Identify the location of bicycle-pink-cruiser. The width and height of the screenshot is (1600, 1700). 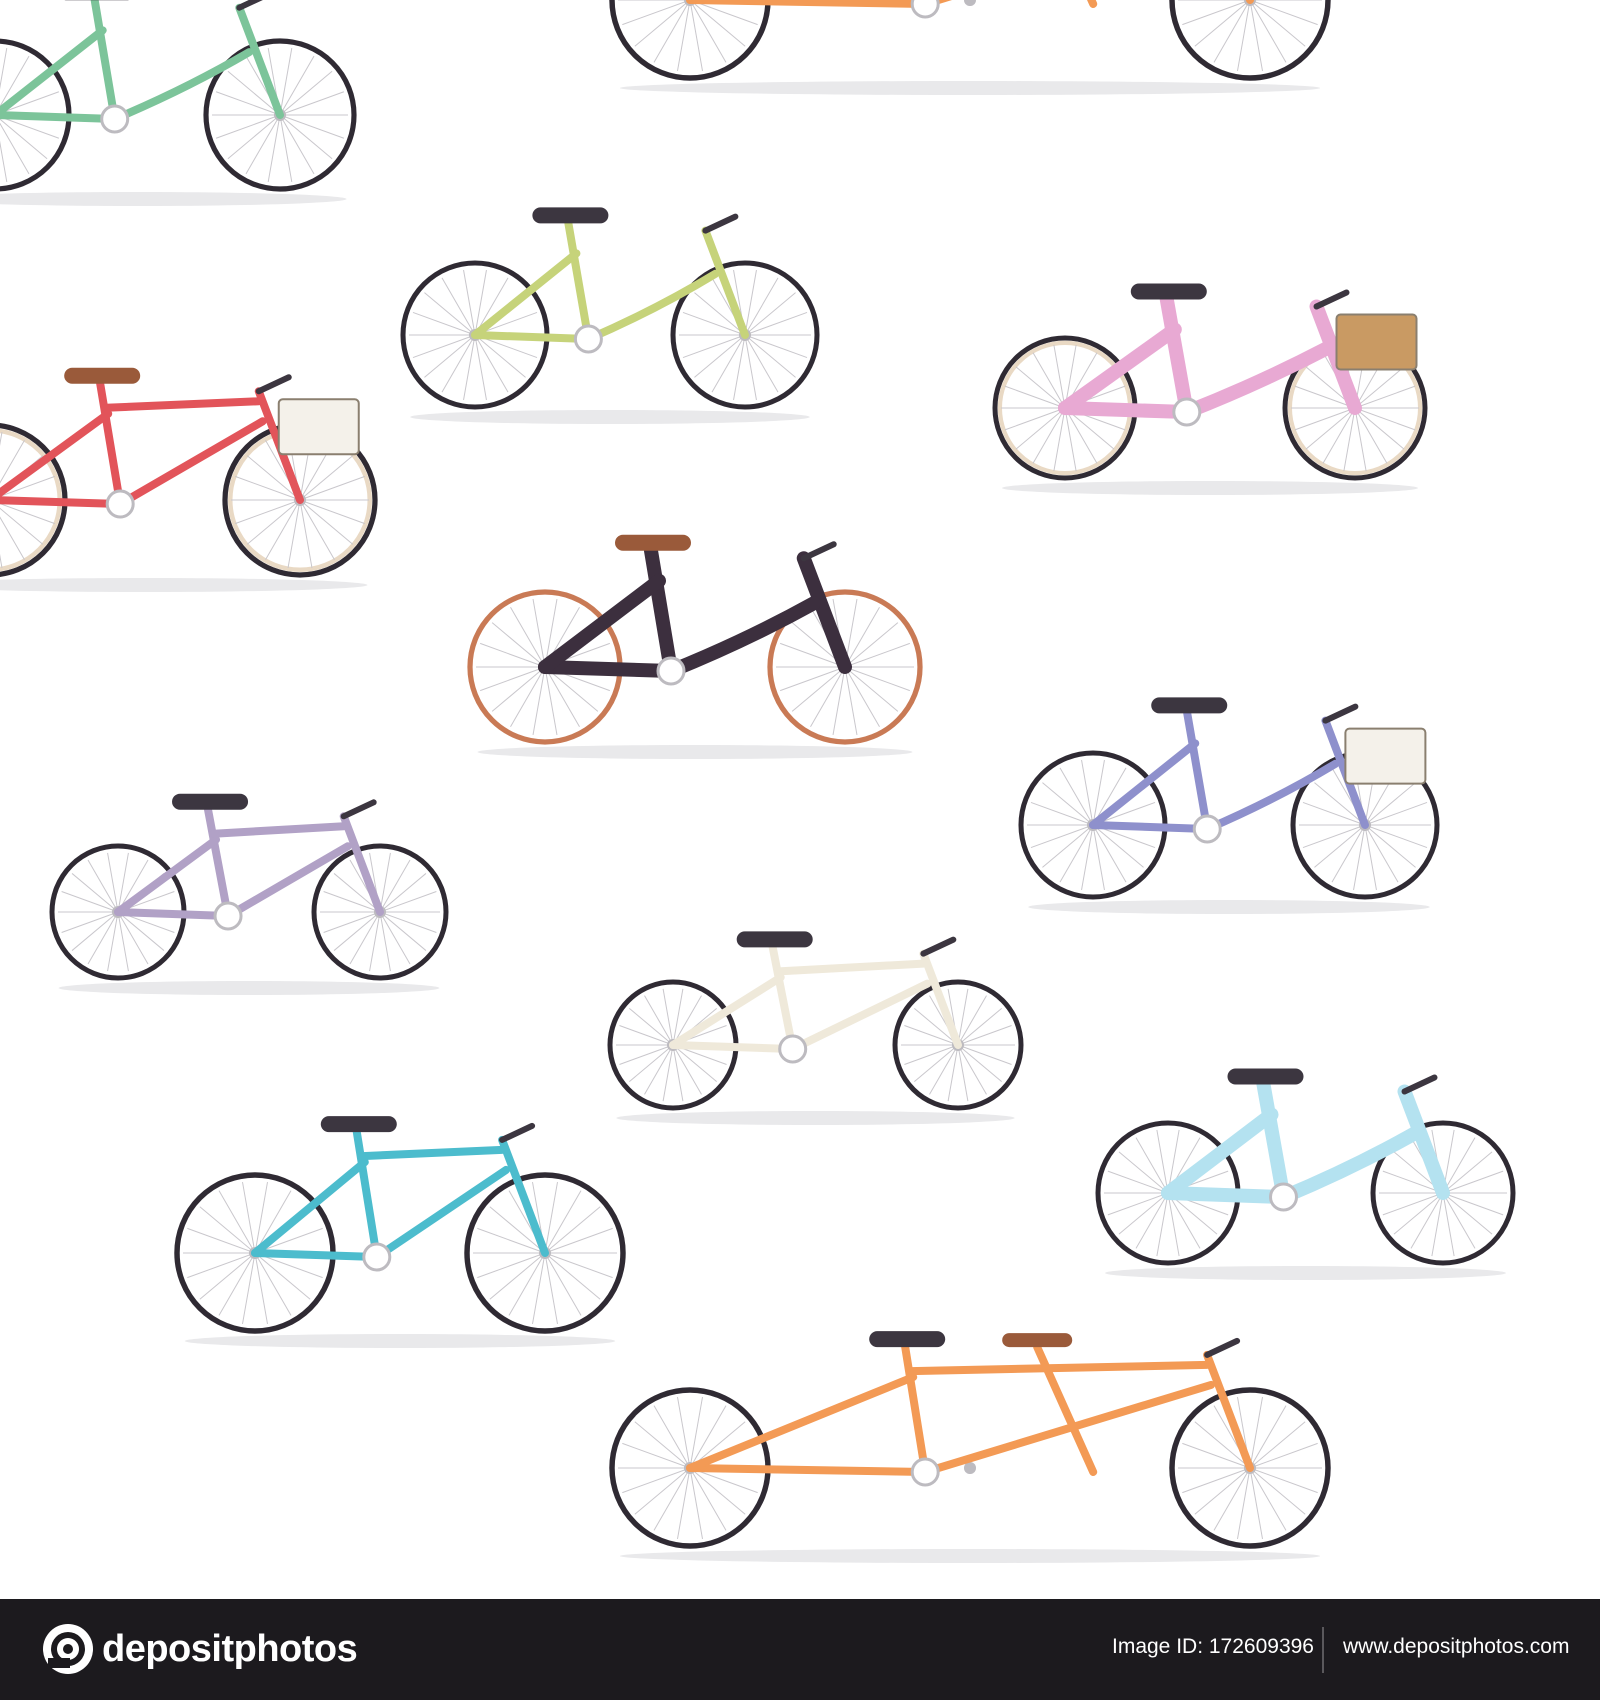
(1210, 389).